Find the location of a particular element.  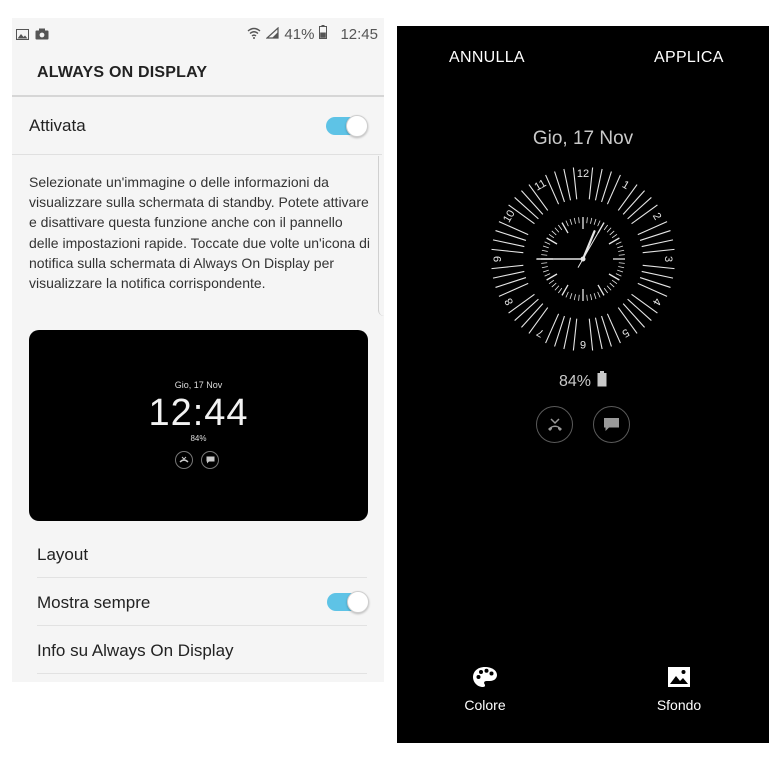

clock-battery: 84% is located at coordinates (583, 381).